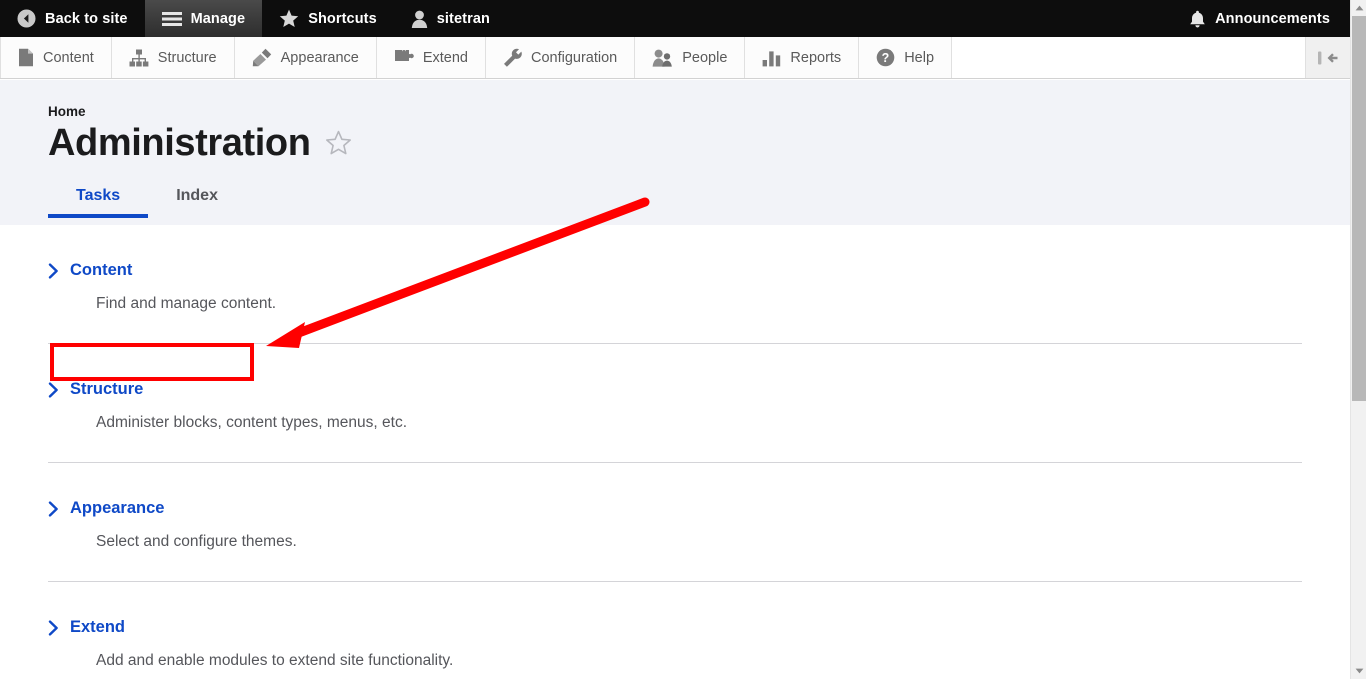 The width and height of the screenshot is (1366, 679). Describe the element at coordinates (139, 58) in the screenshot. I see `sitemap-icon` at that location.